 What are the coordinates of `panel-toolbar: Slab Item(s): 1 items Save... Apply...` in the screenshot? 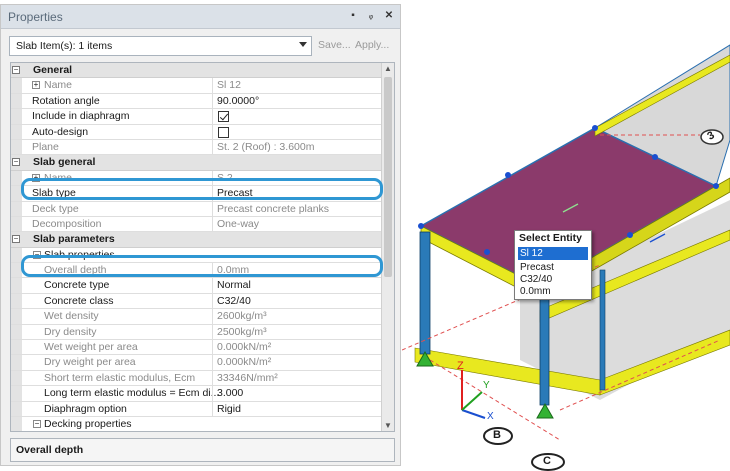 It's located at (201, 46).